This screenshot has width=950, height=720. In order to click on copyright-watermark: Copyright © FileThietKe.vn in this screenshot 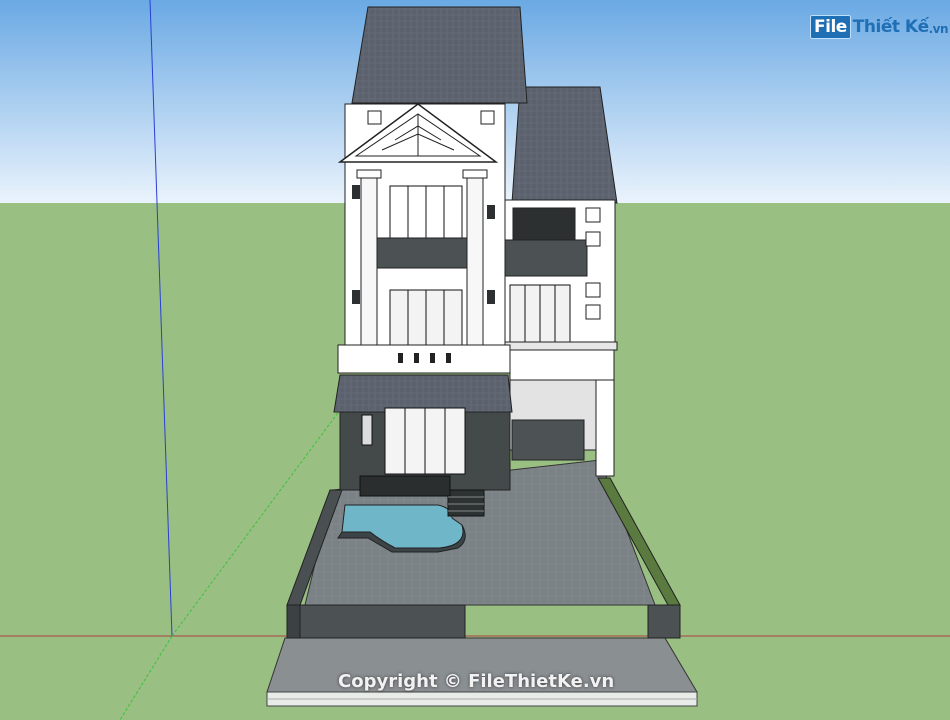, I will do `click(476, 681)`.